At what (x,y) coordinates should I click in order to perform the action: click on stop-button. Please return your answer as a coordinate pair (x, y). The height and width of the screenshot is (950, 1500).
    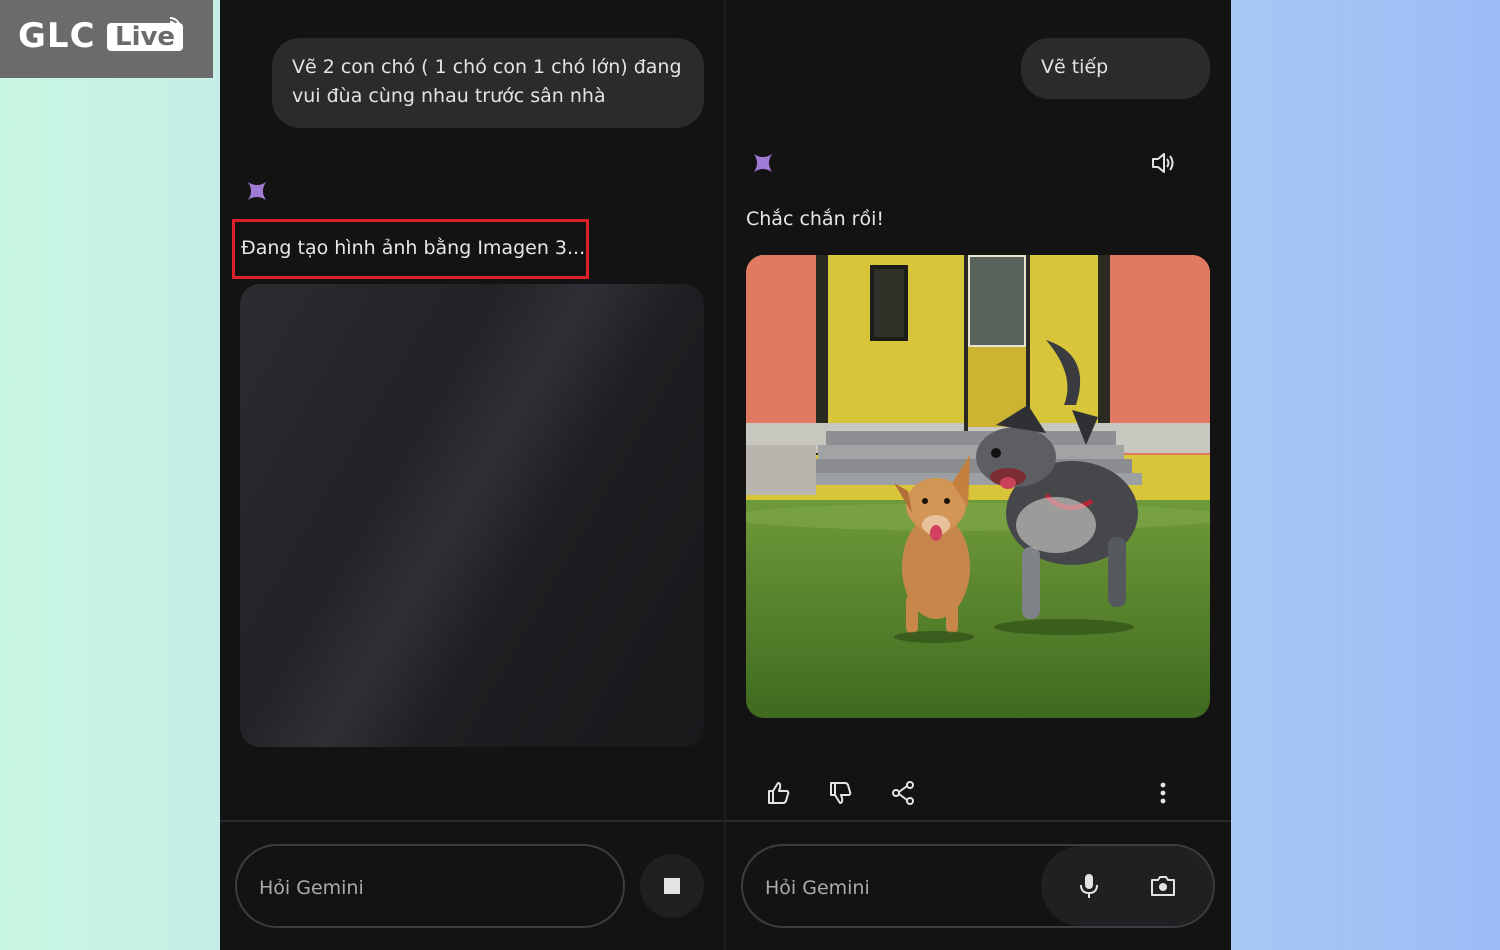
    Looking at the image, I should click on (672, 886).